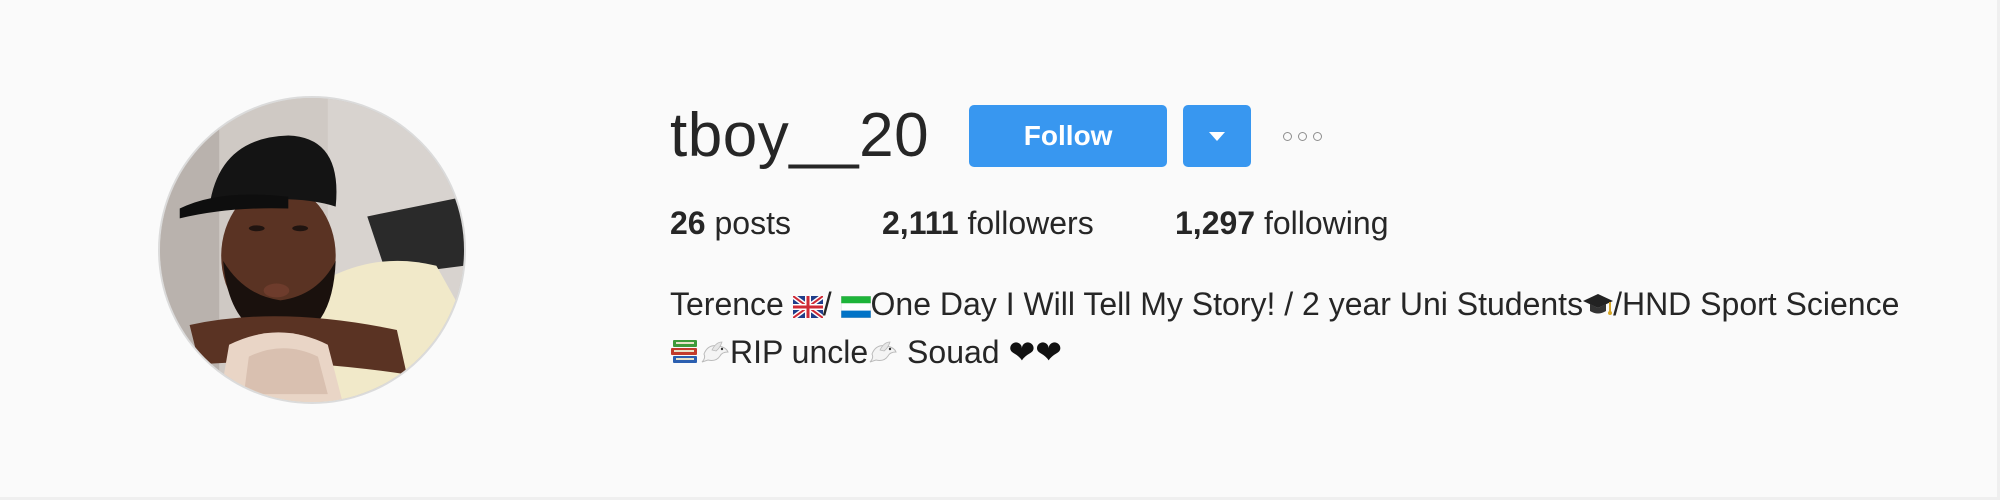 Image resolution: width=2000 pixels, height=500 pixels. I want to click on sierra-leone-flag-icon, so click(855, 307).